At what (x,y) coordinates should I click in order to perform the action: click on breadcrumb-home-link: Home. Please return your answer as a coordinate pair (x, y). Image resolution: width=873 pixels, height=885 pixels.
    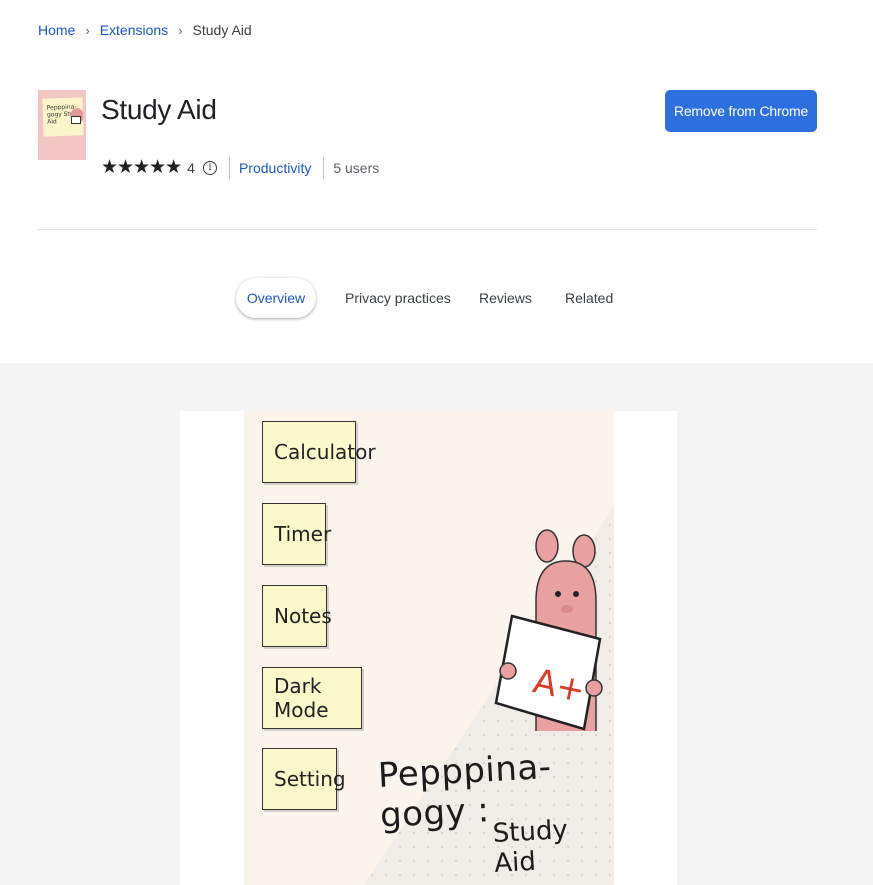
    Looking at the image, I should click on (56, 30).